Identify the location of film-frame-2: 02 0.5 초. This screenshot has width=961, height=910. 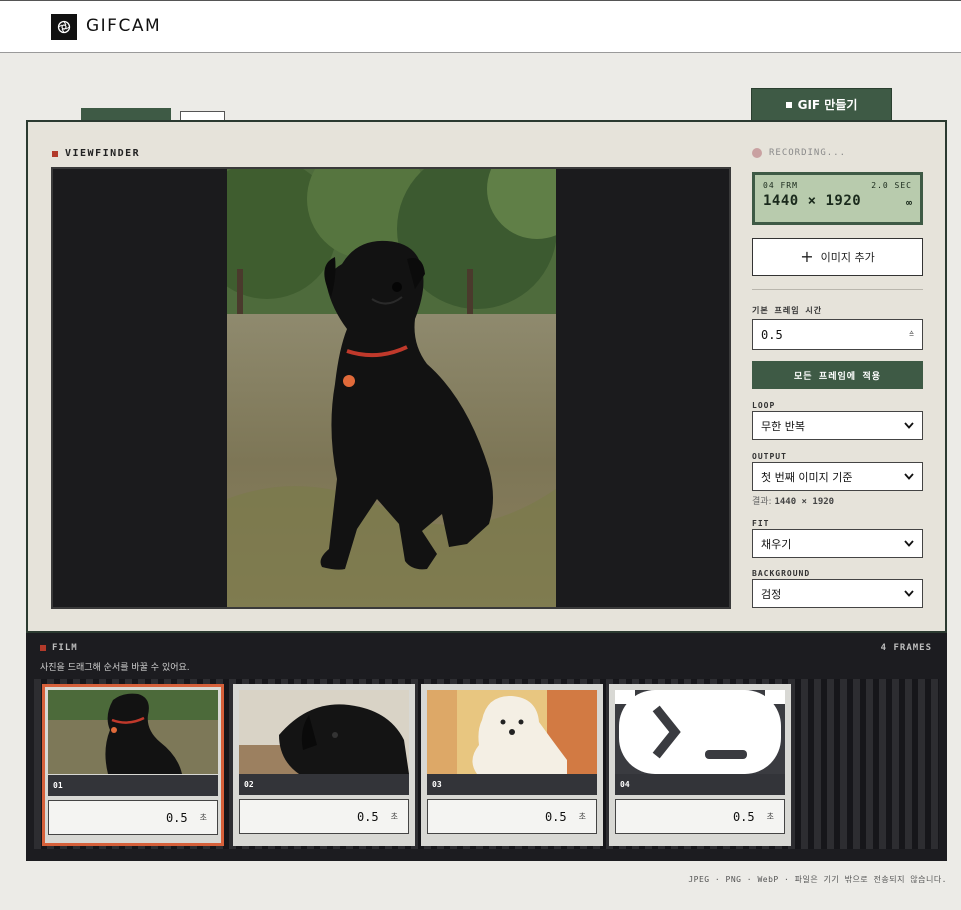
(324, 765).